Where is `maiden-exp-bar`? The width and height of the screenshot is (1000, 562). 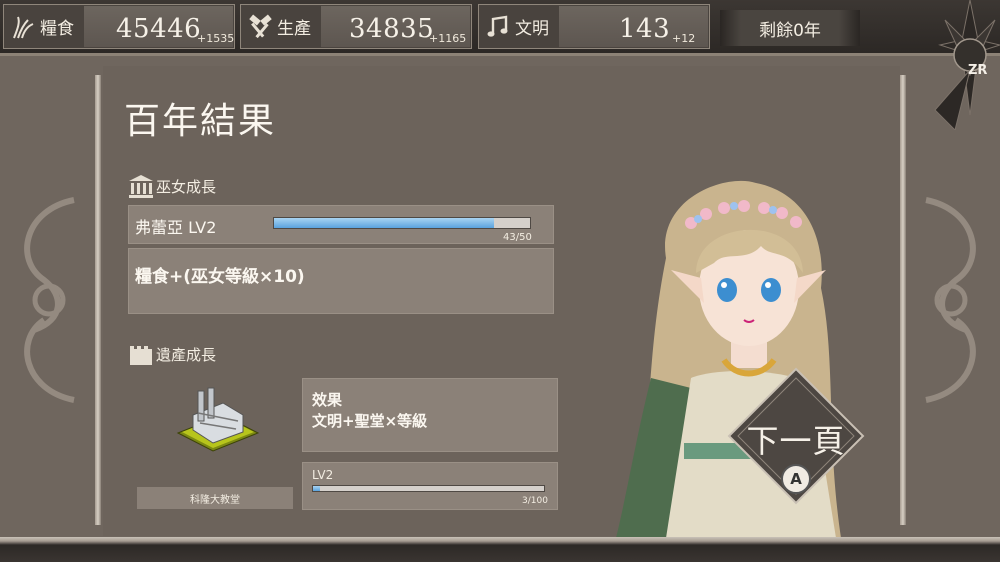
maiden-exp-bar is located at coordinates (402, 223).